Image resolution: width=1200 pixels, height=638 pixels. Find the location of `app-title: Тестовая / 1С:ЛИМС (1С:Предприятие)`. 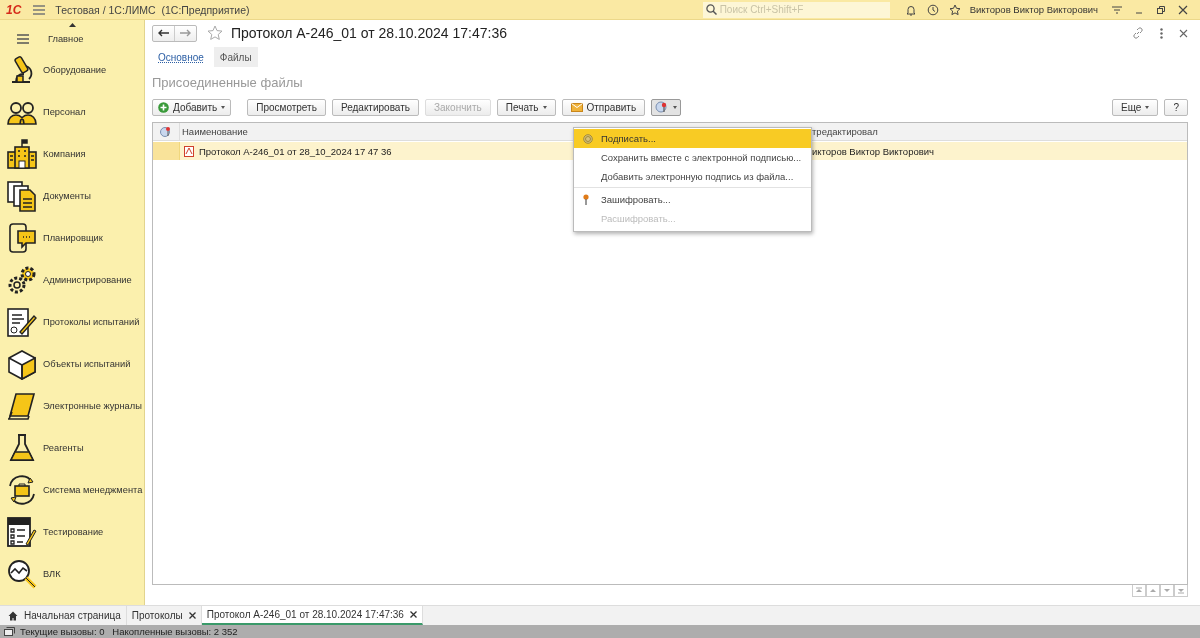

app-title: Тестовая / 1С:ЛИМС (1С:Предприятие) is located at coordinates (153, 9).